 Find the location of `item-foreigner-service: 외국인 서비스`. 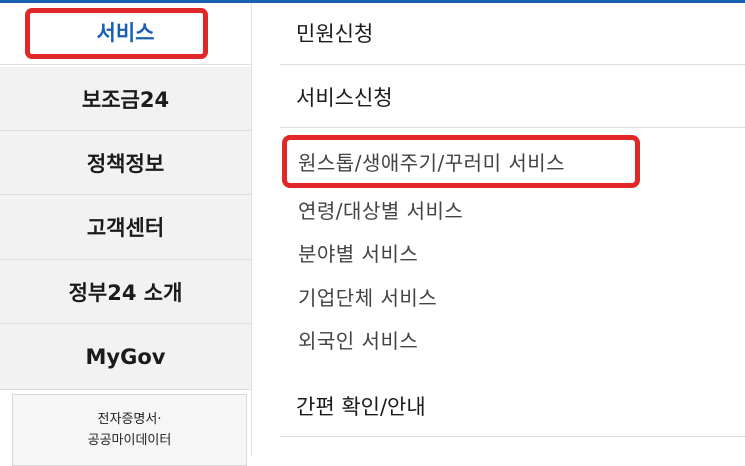

item-foreigner-service: 외국인 서비스 is located at coordinates (358, 339).